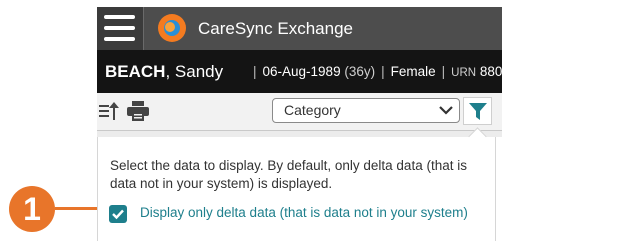 This screenshot has width=628, height=241. What do you see at coordinates (490, 71) in the screenshot?
I see `patient-urn: 880000007` at bounding box center [490, 71].